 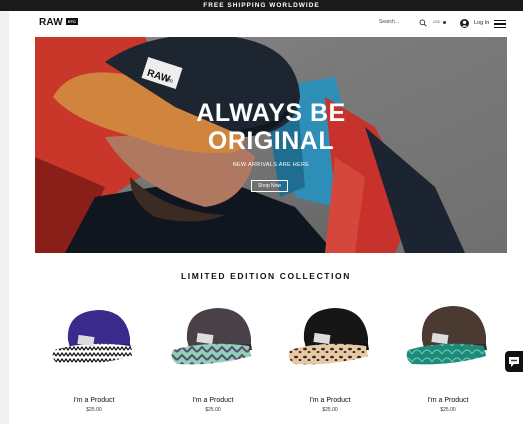 I want to click on hero-title-line1: ALWAYS BE, so click(x=271, y=113).